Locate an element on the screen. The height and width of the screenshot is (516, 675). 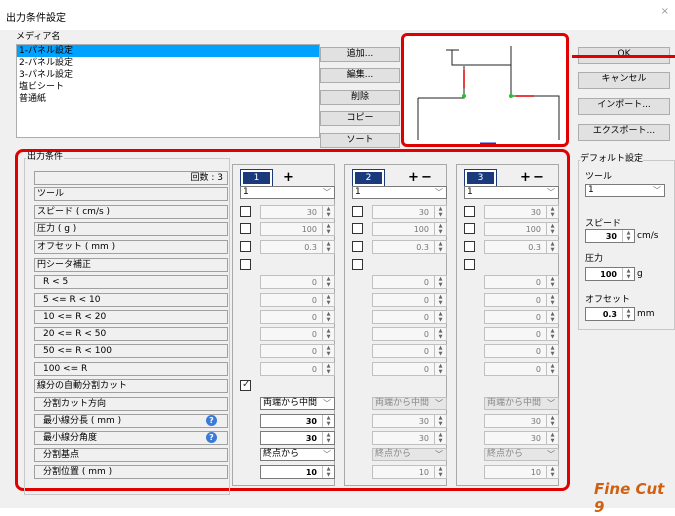
media-list-item: 普通紙 is located at coordinates (168, 99).